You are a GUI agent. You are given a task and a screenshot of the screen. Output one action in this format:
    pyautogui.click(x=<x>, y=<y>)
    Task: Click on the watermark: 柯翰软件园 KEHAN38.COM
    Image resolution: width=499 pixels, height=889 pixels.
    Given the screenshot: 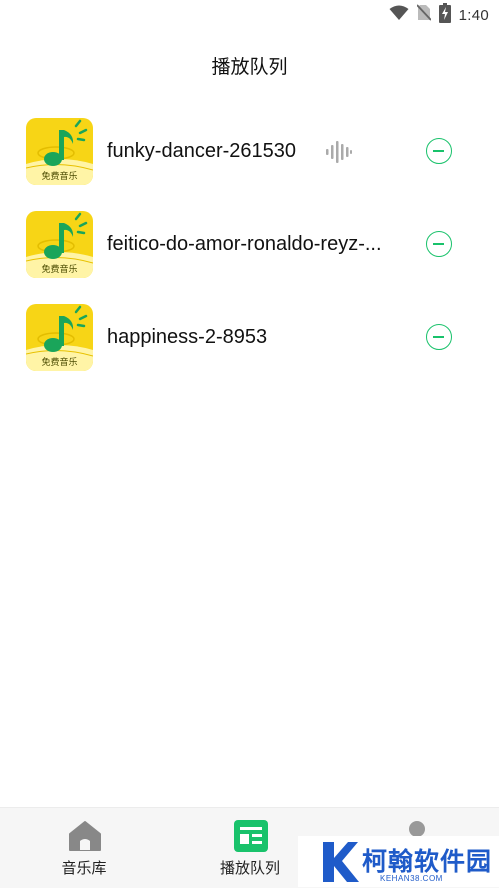 What is the action you would take?
    pyautogui.click(x=398, y=861)
    